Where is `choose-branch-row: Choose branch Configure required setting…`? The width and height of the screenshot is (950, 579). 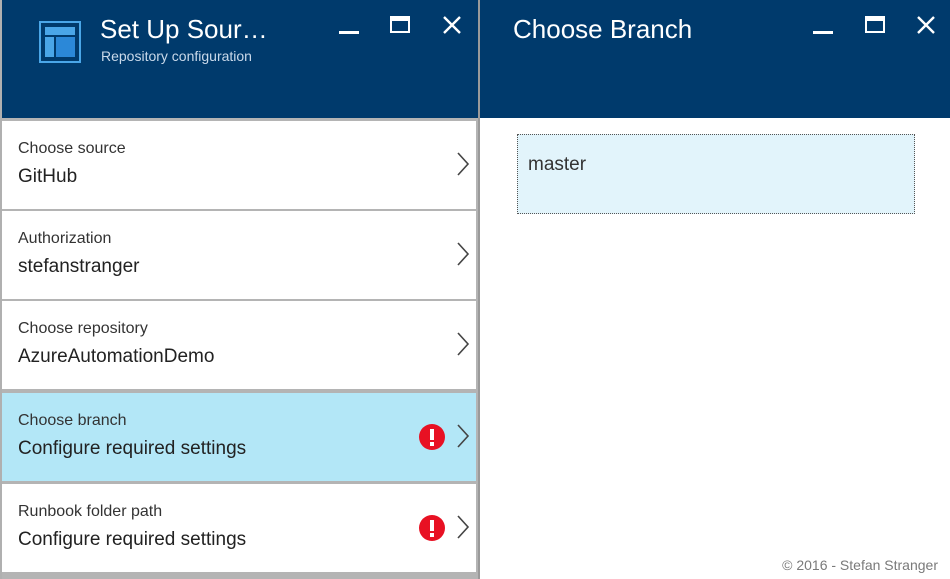 choose-branch-row: Choose branch Configure required setting… is located at coordinates (239, 437).